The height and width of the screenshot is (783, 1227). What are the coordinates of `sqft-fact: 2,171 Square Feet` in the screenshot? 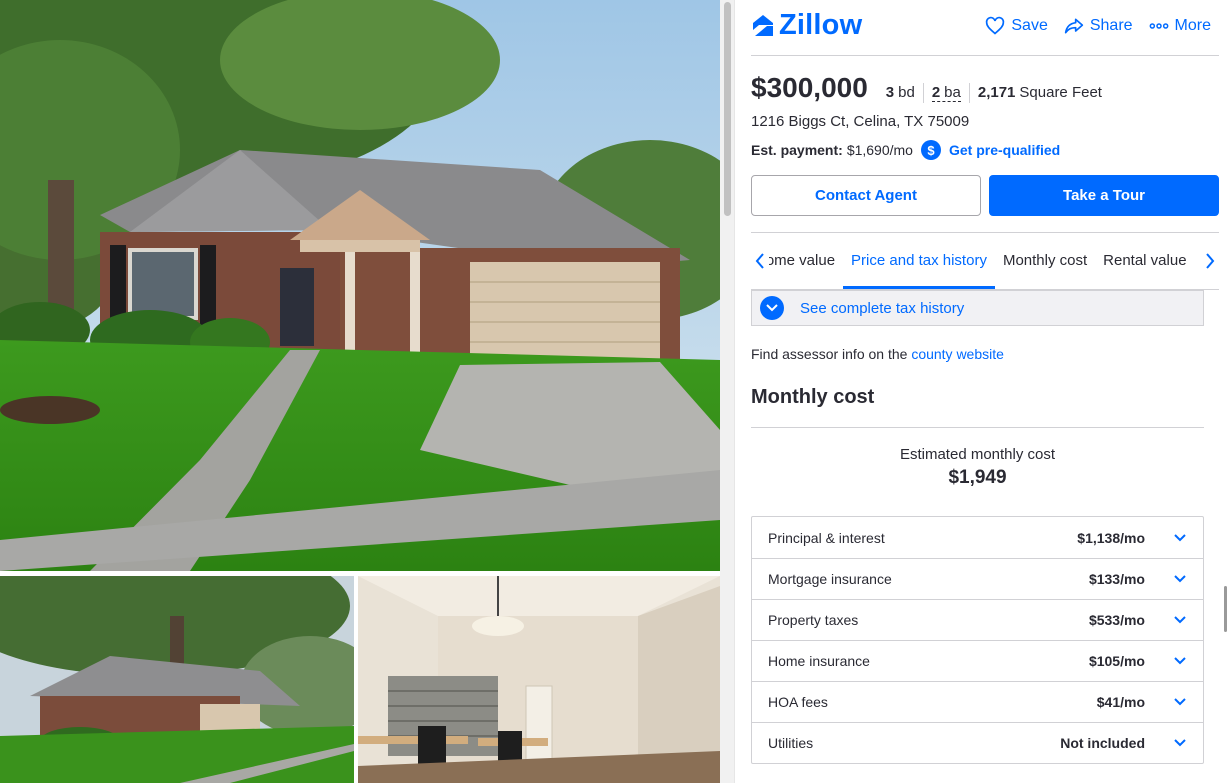 It's located at (1039, 93).